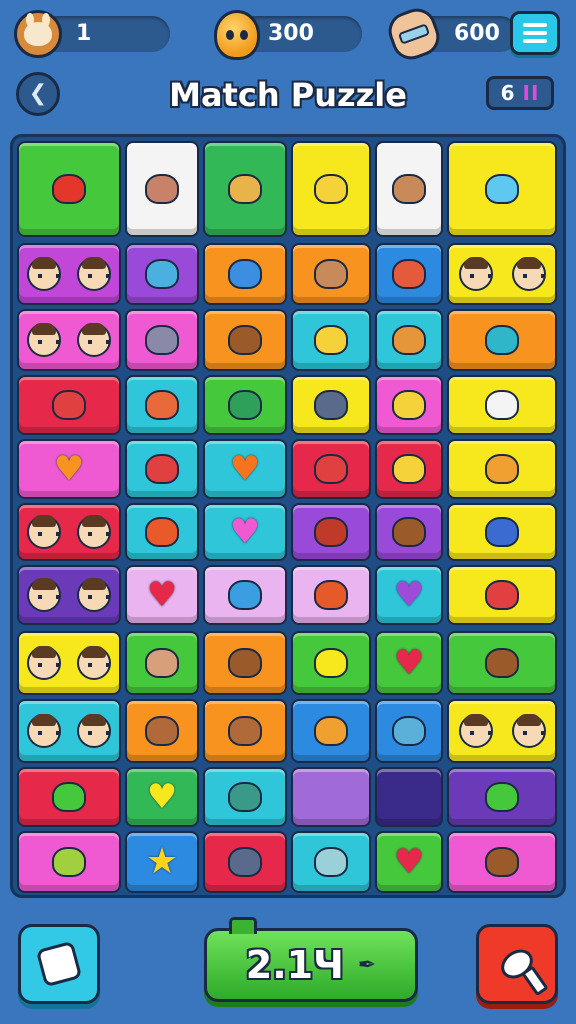 Image resolution: width=576 pixels, height=1024 pixels. I want to click on tile-bread-loaf, so click(245, 189).